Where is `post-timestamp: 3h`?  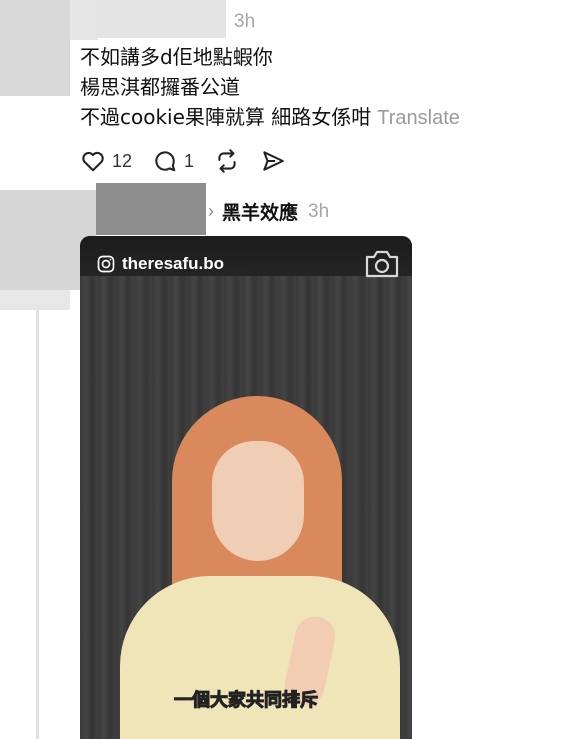 post-timestamp: 3h is located at coordinates (245, 21).